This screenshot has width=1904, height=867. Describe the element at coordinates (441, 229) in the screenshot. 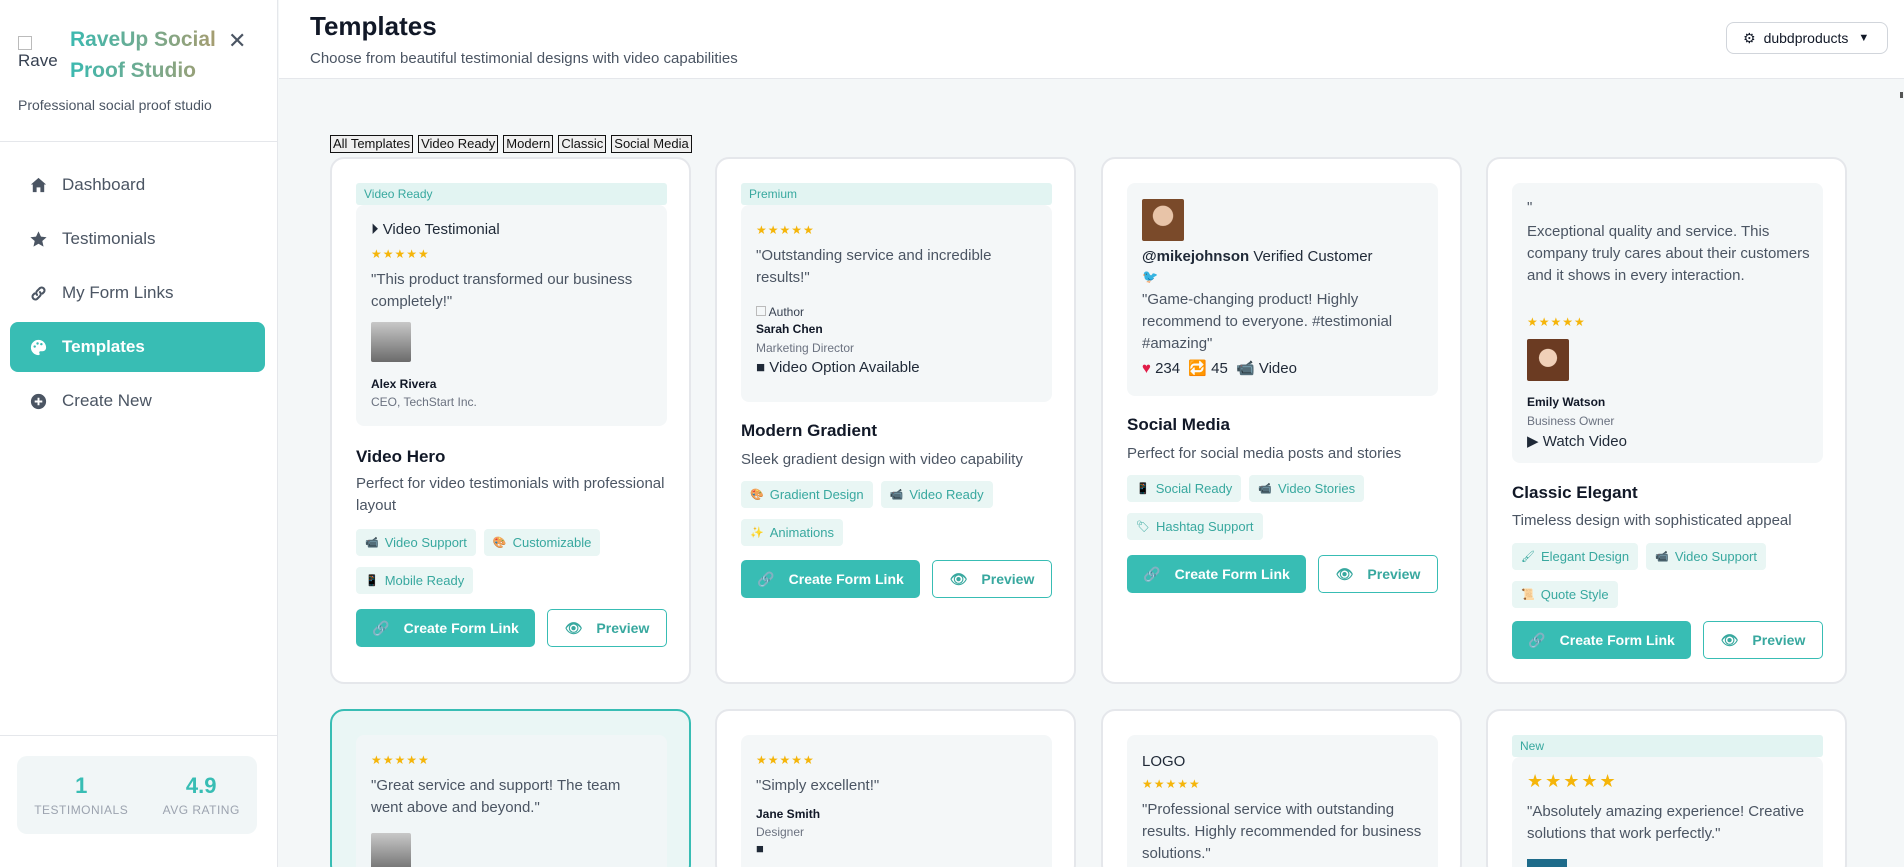

I see `video-label-text: Video Testimonial` at that location.